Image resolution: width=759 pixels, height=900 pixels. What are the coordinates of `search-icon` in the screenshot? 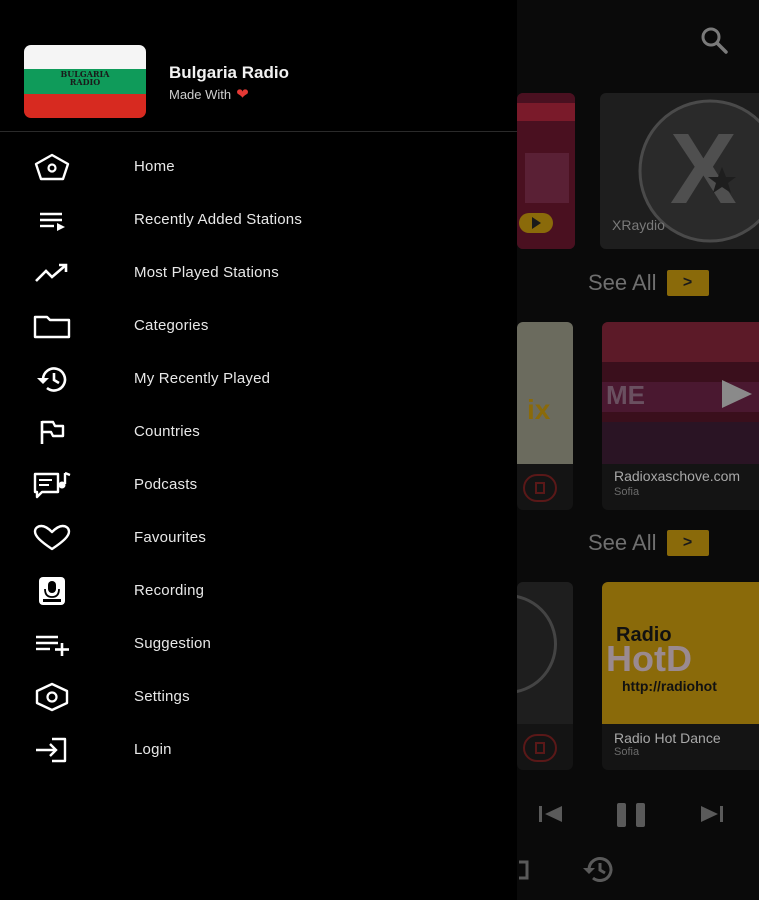 It's located at (714, 40).